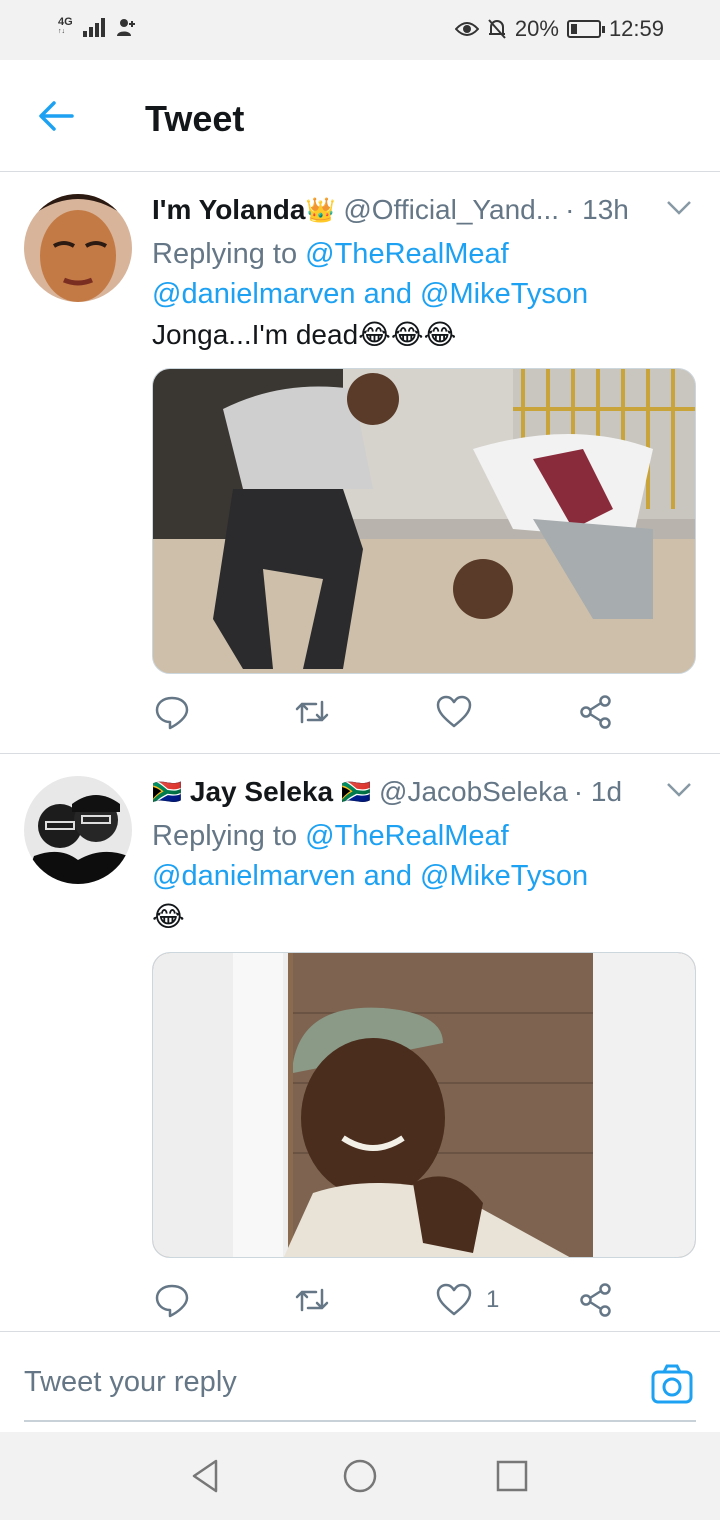 The image size is (720, 1520). What do you see at coordinates (56, 116) in the screenshot?
I see `back-arrow-icon` at bounding box center [56, 116].